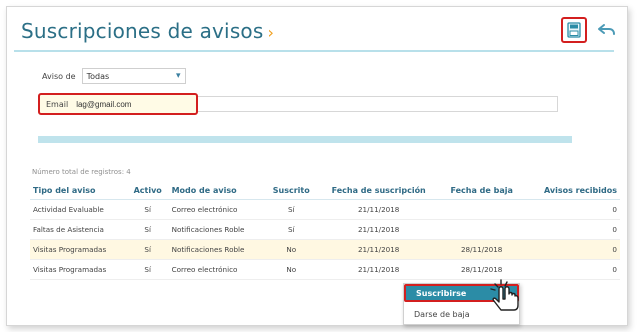 The image size is (637, 332). I want to click on top-toolbar, so click(589, 30).